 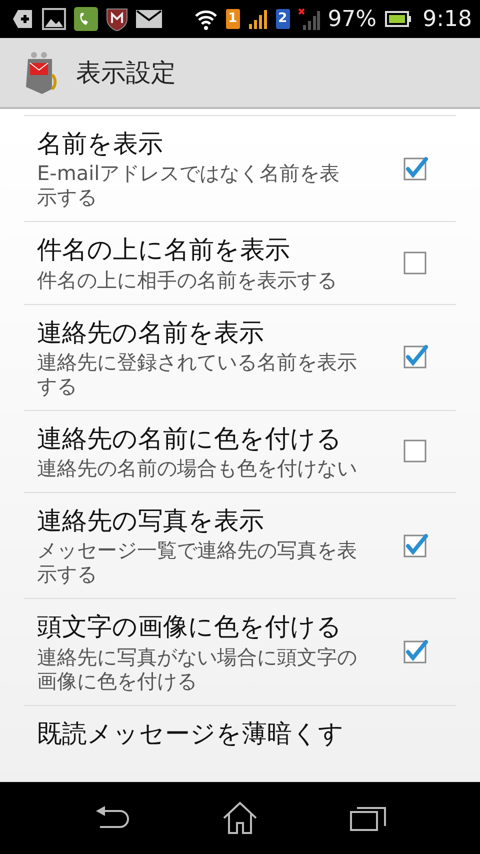 I want to click on setting-title: 名前を表示, so click(x=100, y=144).